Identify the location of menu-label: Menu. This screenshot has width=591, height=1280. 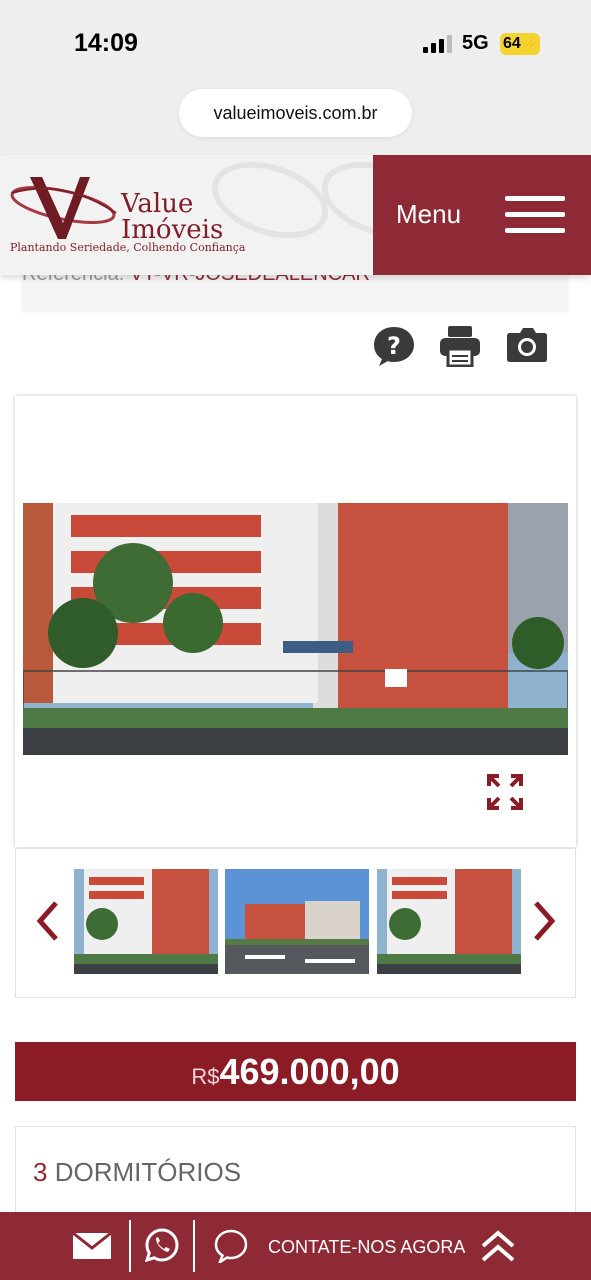
(429, 214).